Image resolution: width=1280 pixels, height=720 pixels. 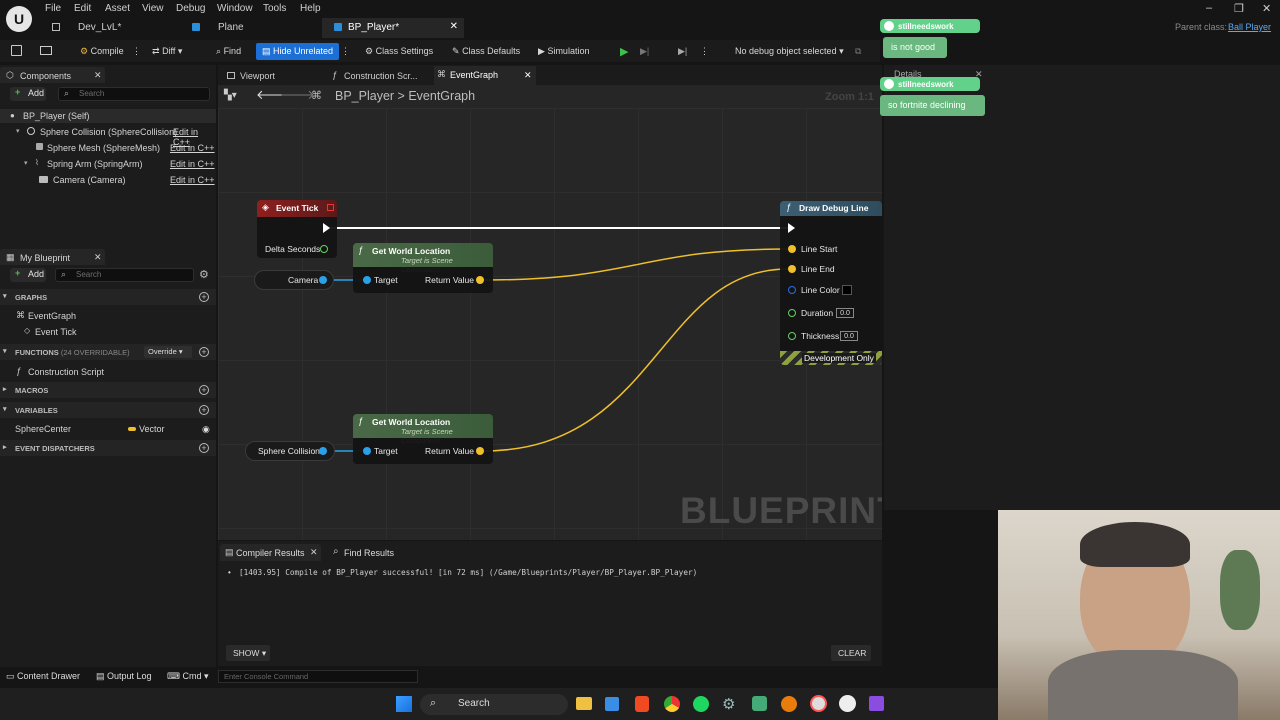 I want to click on visual-studio-icon, so click(x=876, y=703).